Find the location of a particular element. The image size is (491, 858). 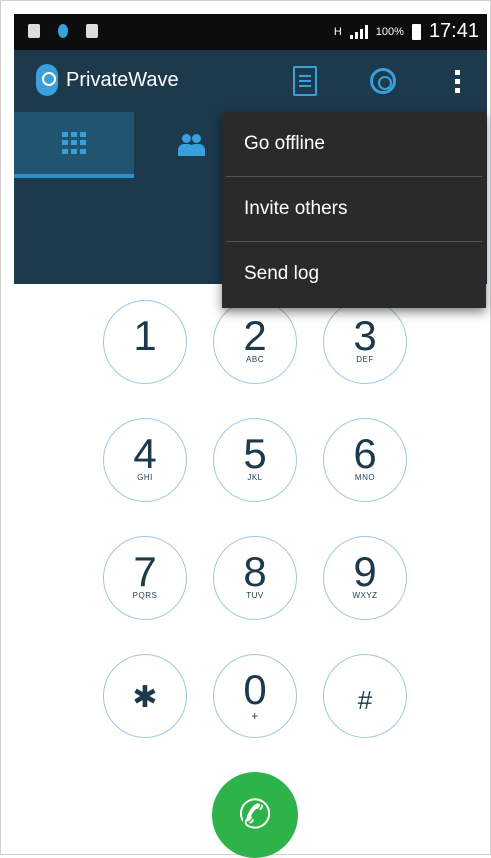

key-1: 1 is located at coordinates (145, 342).